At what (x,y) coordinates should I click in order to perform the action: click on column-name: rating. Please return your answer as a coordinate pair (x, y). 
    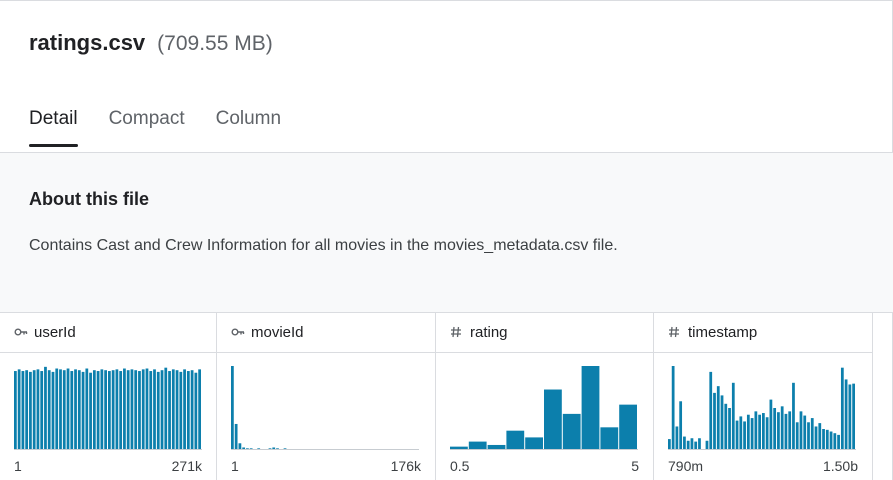
    Looking at the image, I should click on (489, 332).